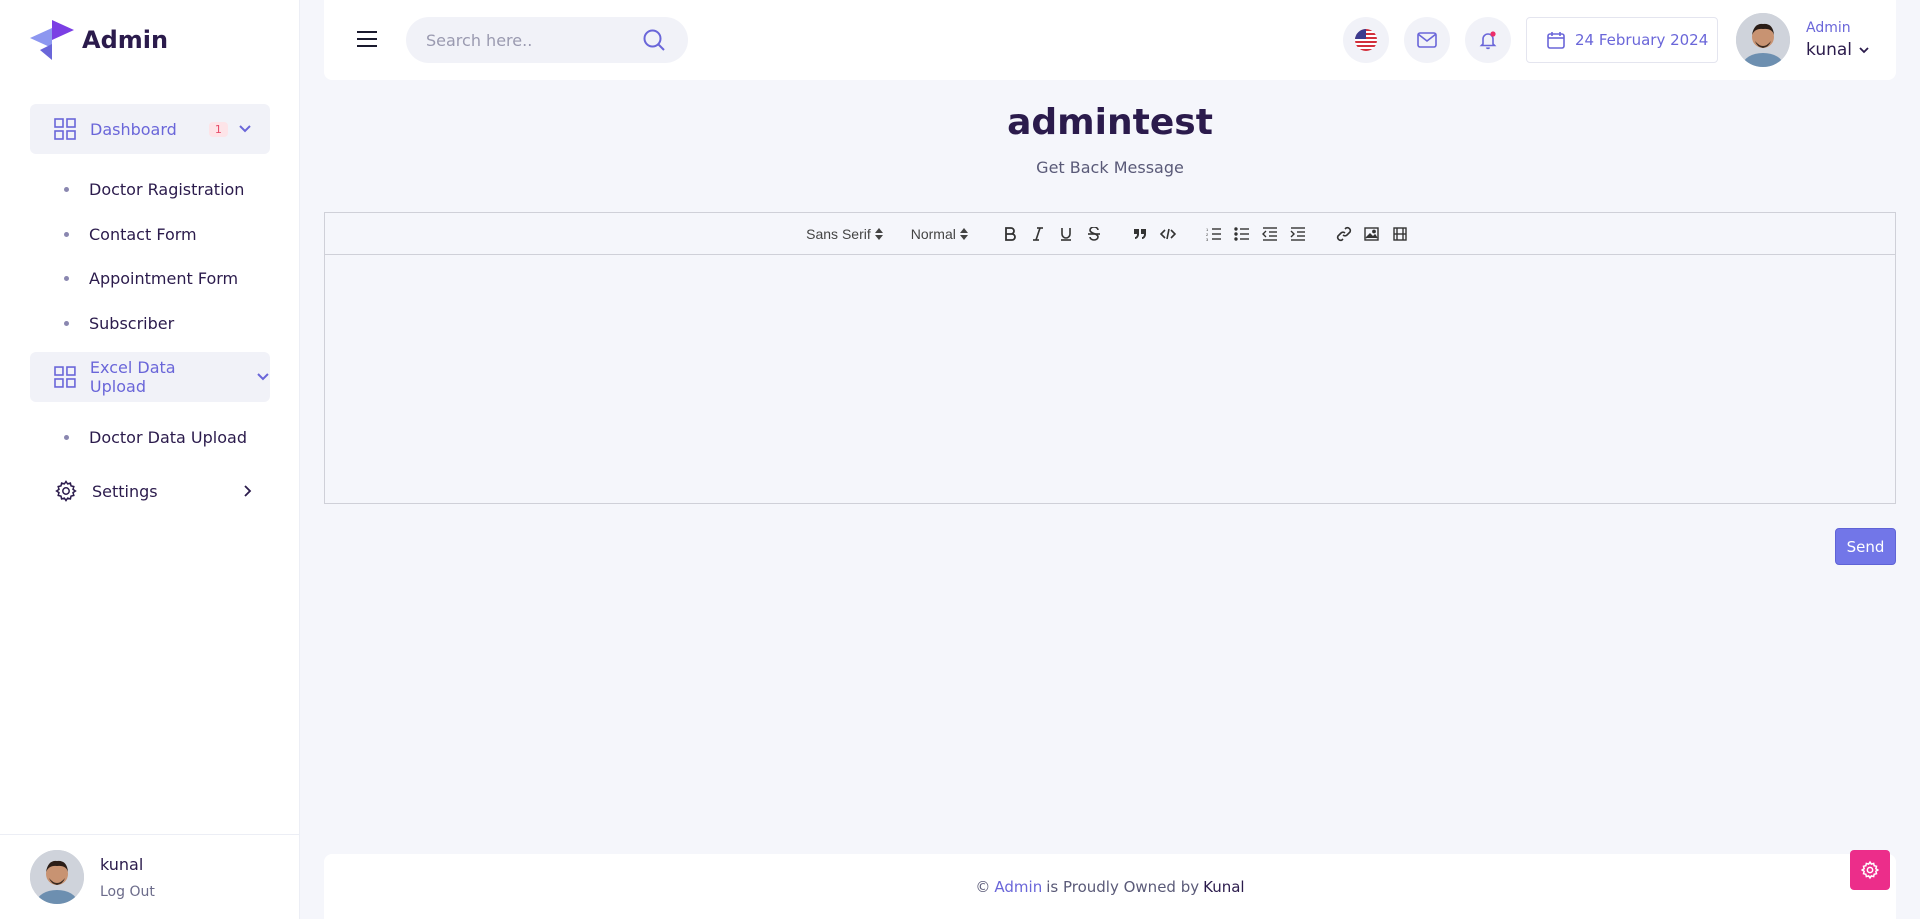 This screenshot has width=1920, height=919. What do you see at coordinates (125, 40) in the screenshot?
I see `app-name: Admin` at bounding box center [125, 40].